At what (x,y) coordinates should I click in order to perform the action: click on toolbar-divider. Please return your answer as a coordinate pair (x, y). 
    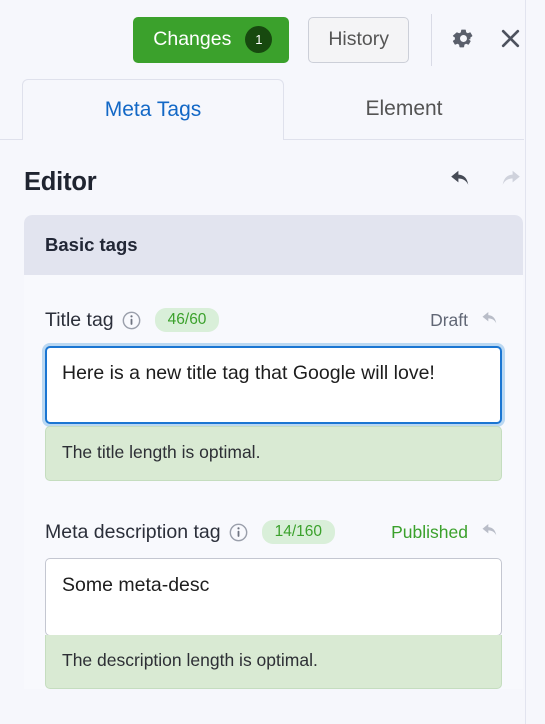
    Looking at the image, I should click on (431, 39).